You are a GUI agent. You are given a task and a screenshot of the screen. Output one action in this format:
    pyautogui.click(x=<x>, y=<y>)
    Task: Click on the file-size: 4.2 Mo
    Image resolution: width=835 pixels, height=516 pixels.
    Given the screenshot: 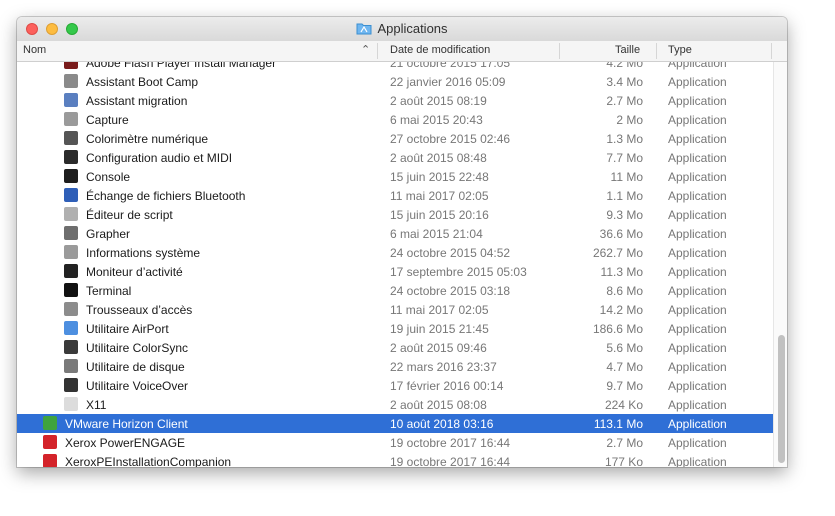 What is the action you would take?
    pyautogui.click(x=624, y=66)
    